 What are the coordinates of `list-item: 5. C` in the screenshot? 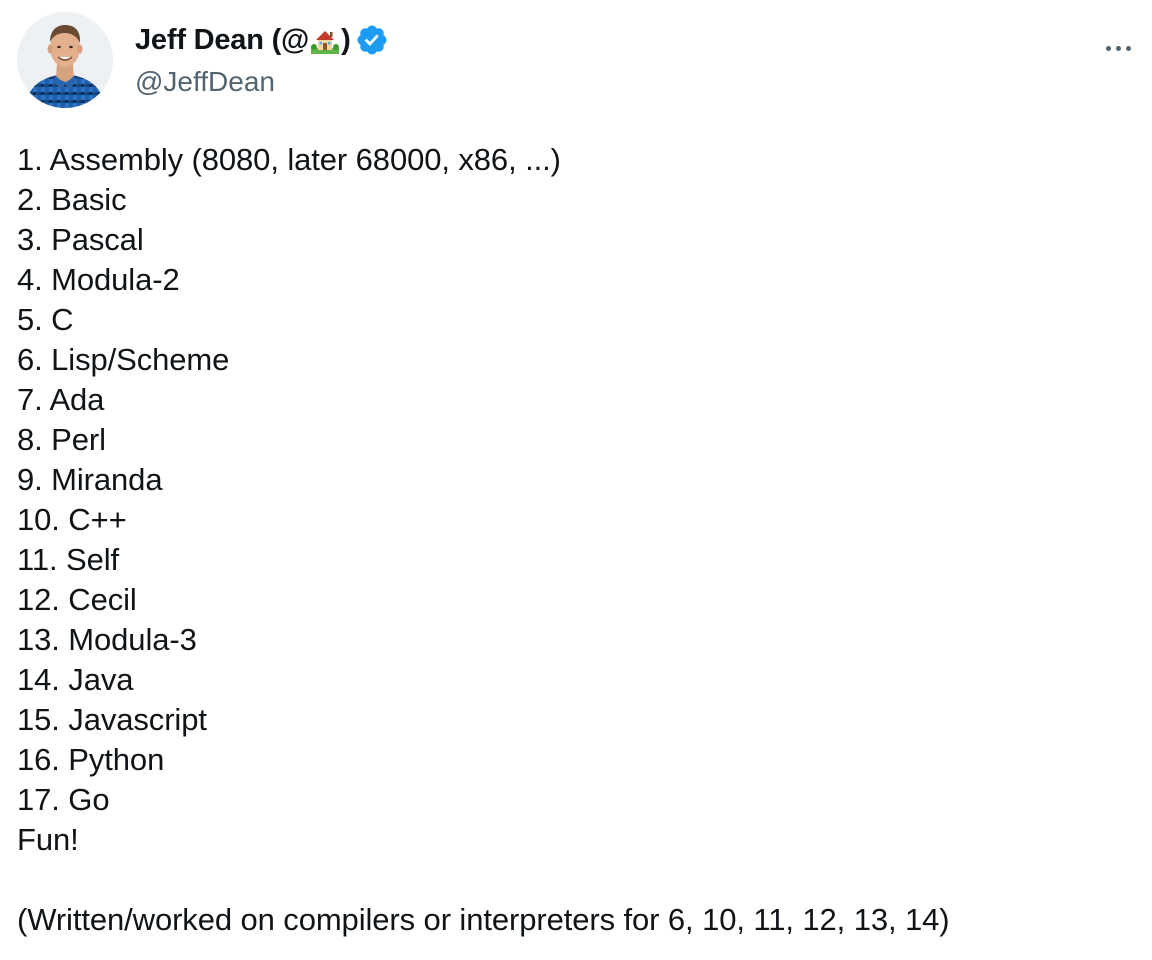 It's located at (45, 319).